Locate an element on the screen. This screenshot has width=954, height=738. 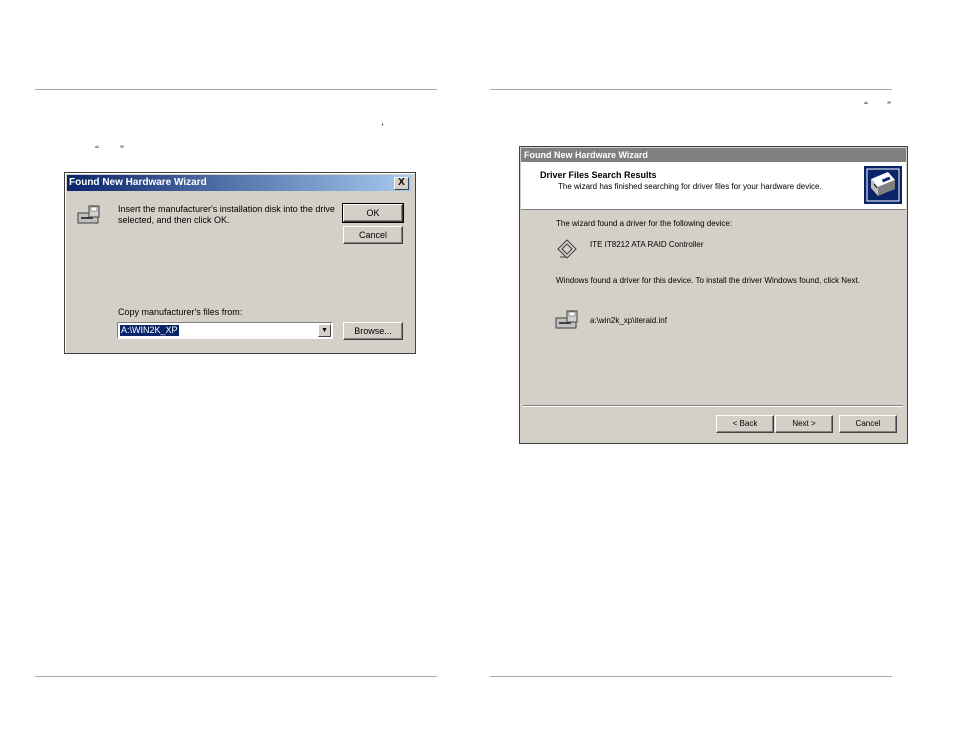
dialog-title-bar: Found New Hardware Wizard is located at coordinates (713, 155).